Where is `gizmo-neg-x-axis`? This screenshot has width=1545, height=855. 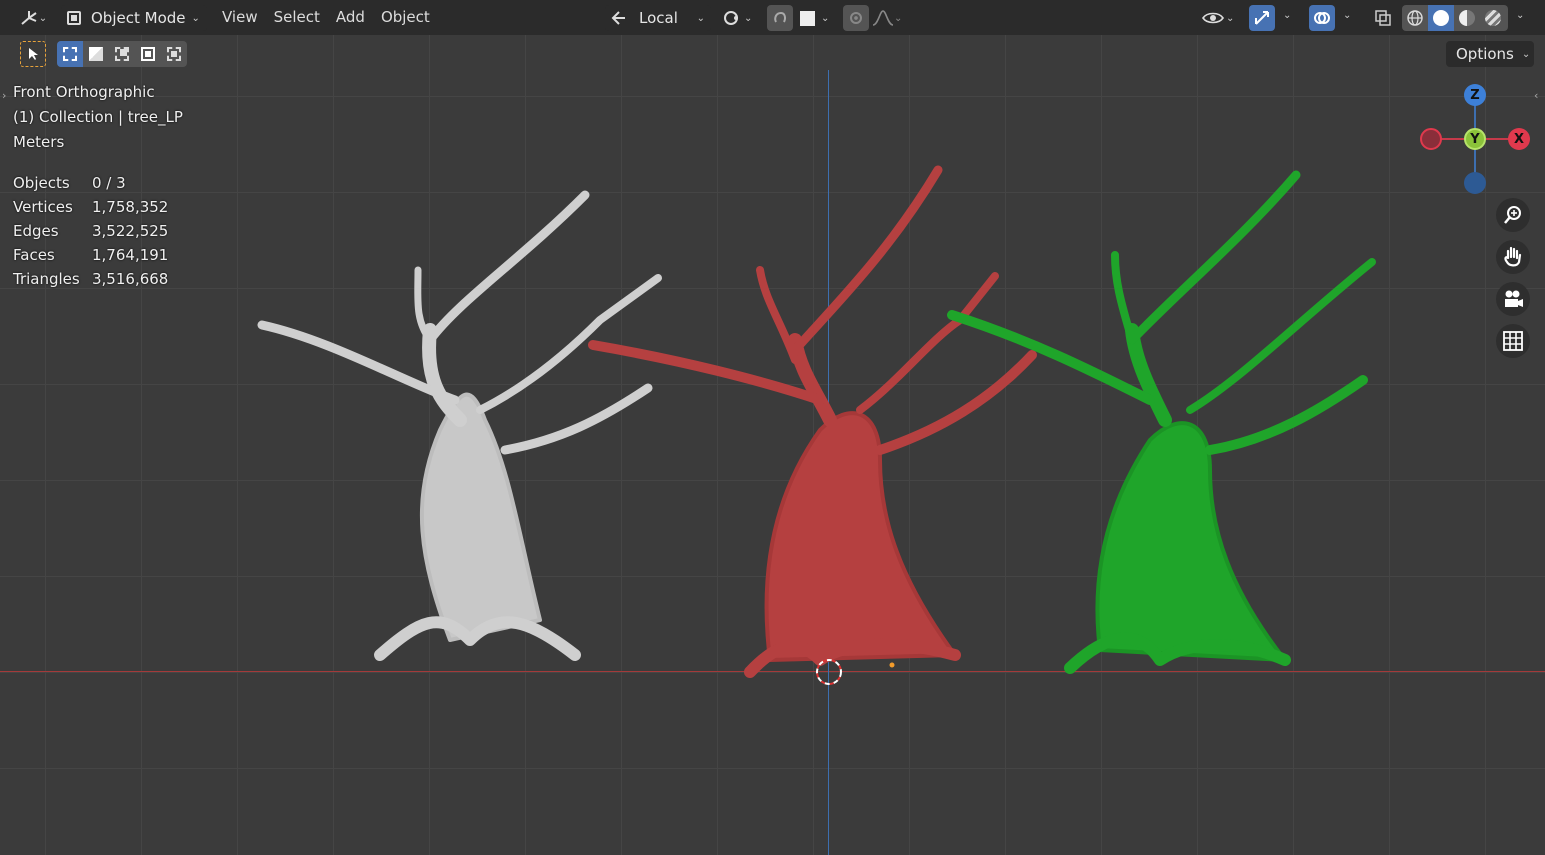 gizmo-neg-x-axis is located at coordinates (1431, 139).